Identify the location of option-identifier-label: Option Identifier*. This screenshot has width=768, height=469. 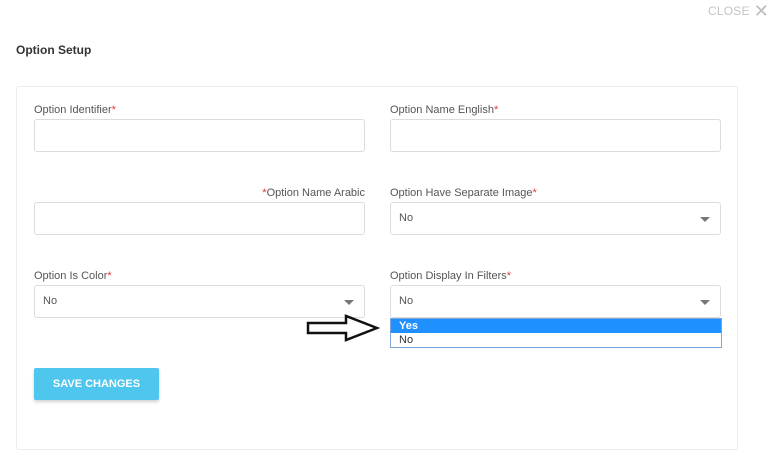
(75, 110).